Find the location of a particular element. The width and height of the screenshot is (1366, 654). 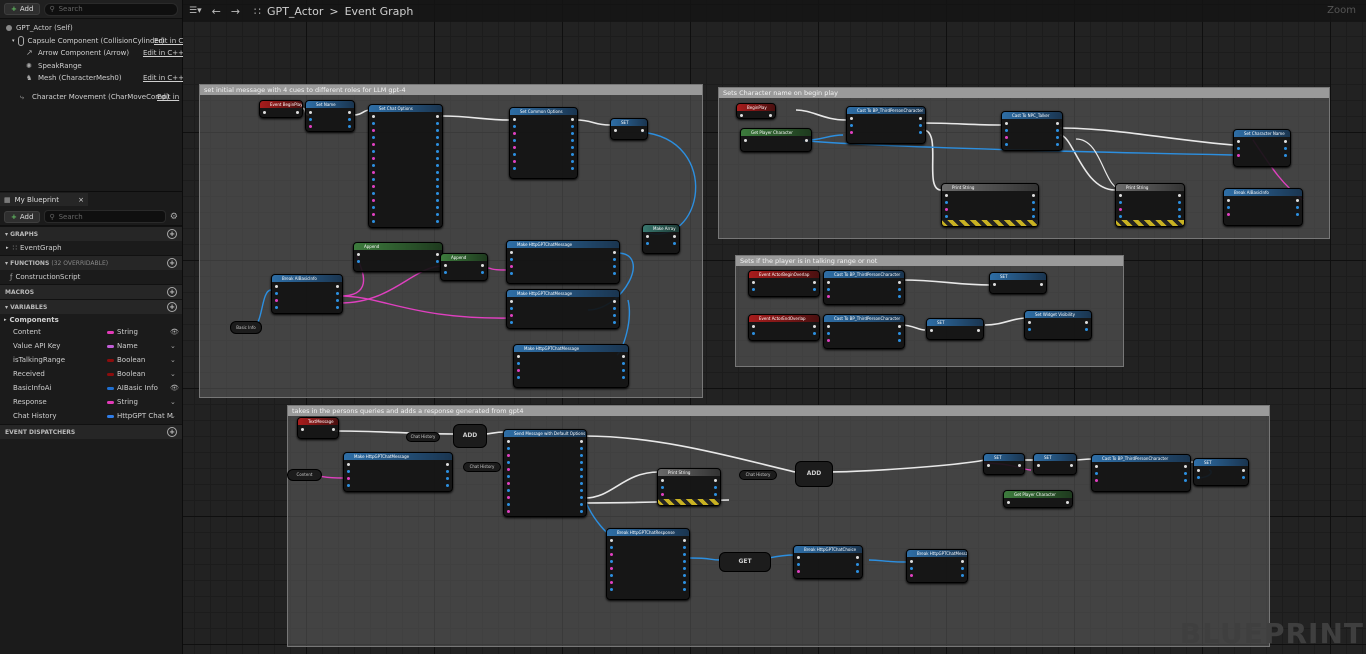

node-set-common-options: Set Common Options is located at coordinates (543, 143).